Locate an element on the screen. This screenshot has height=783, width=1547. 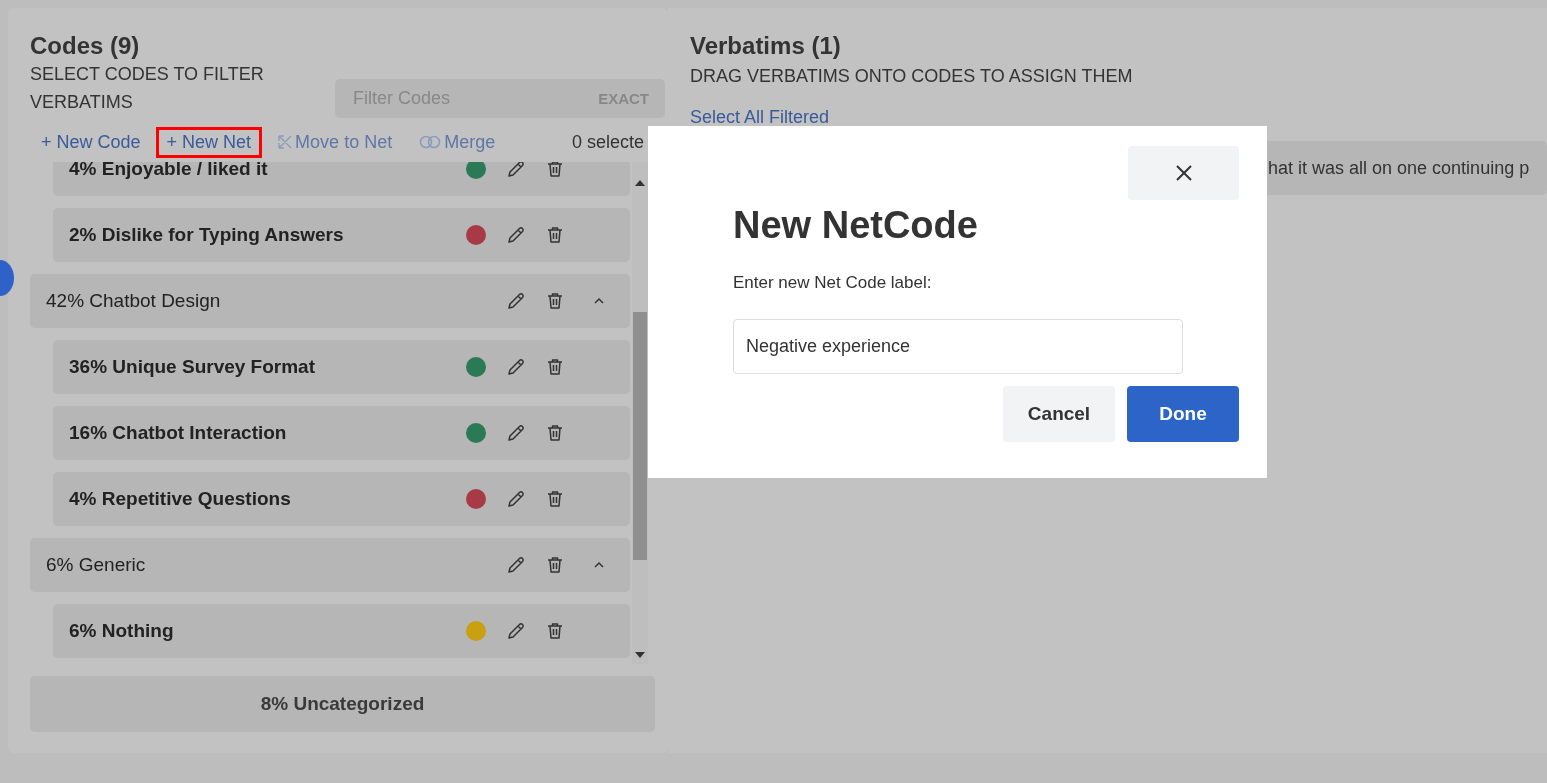
code-row: 2% Dislike for Typing Answers is located at coordinates (341, 235).